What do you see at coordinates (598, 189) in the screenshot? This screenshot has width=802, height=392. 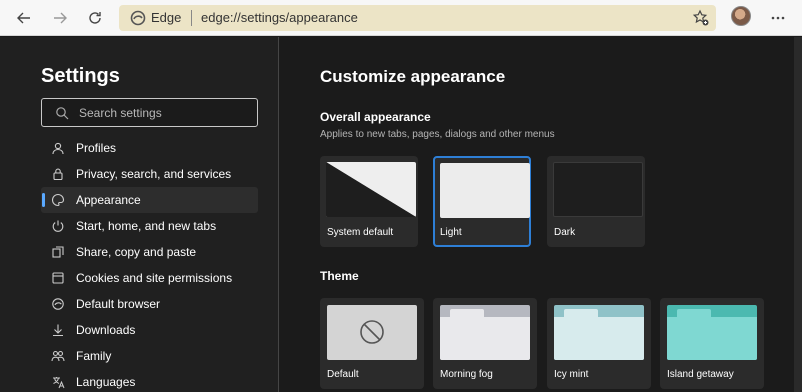 I see `dark-preview` at bounding box center [598, 189].